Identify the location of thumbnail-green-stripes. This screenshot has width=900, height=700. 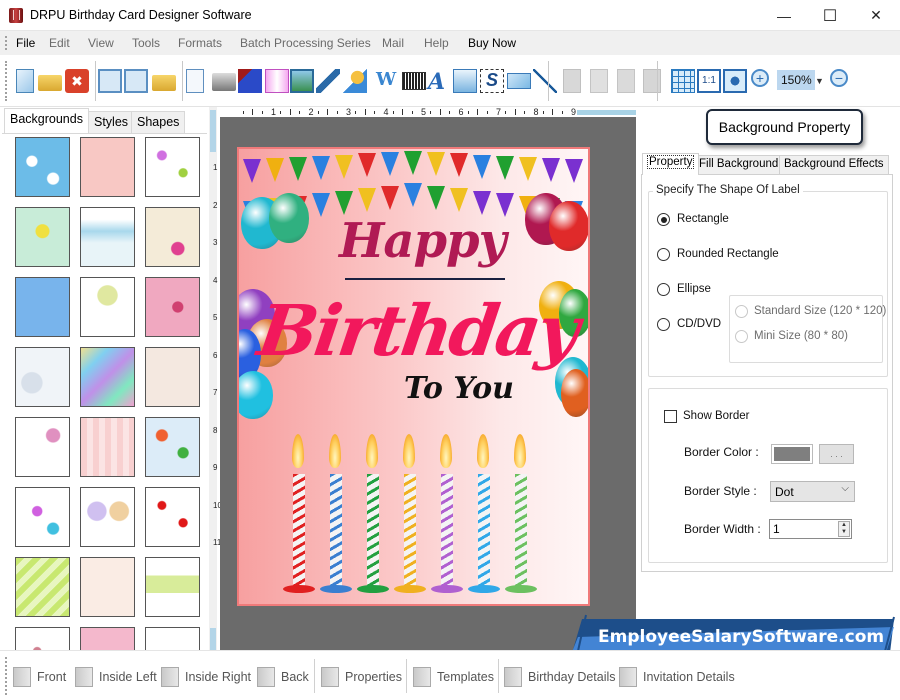
(42, 587).